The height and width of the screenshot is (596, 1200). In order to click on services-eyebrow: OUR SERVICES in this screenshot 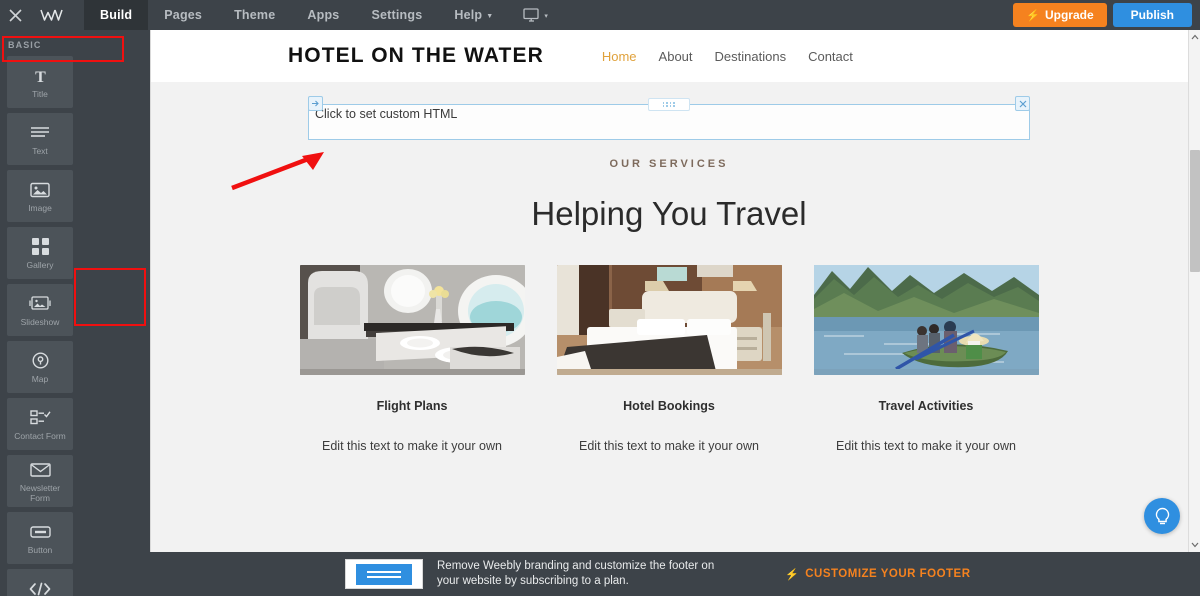, I will do `click(669, 164)`.